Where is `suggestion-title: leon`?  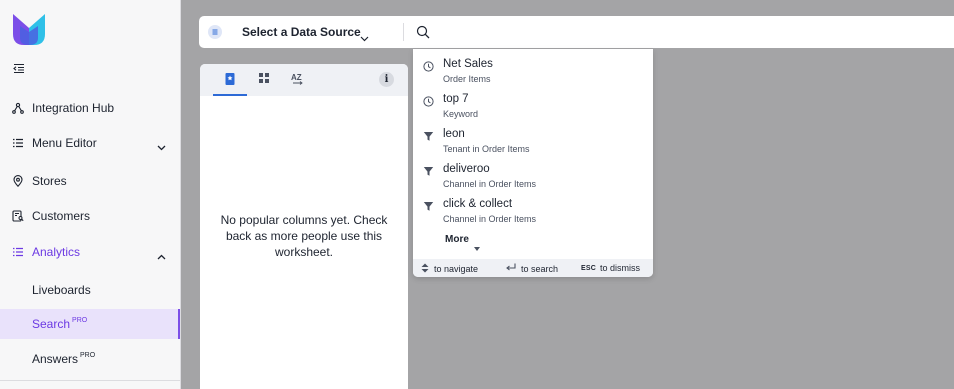 suggestion-title: leon is located at coordinates (454, 134).